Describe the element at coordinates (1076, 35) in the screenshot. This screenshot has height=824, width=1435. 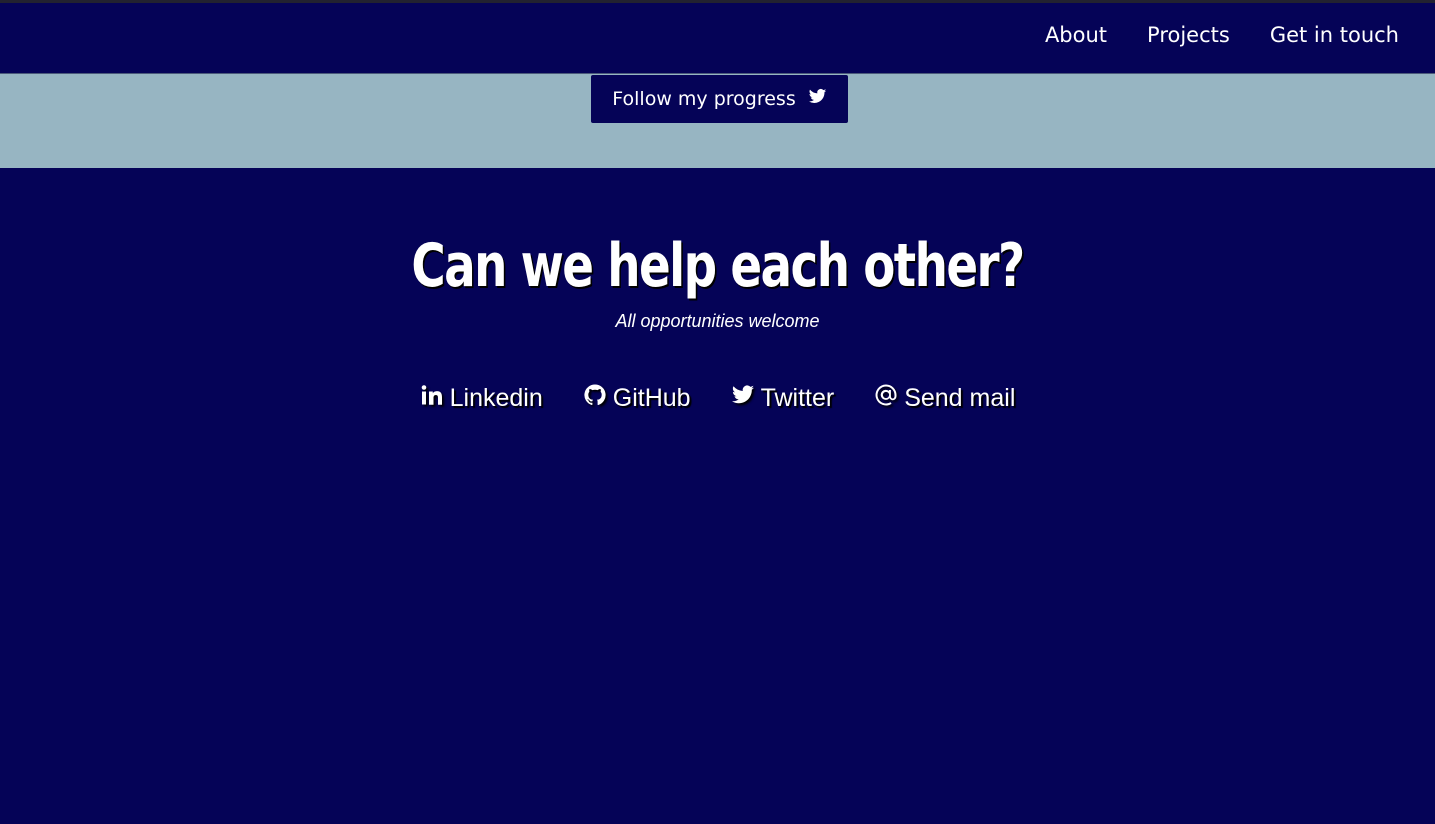
I see `nav-link-about: About` at that location.